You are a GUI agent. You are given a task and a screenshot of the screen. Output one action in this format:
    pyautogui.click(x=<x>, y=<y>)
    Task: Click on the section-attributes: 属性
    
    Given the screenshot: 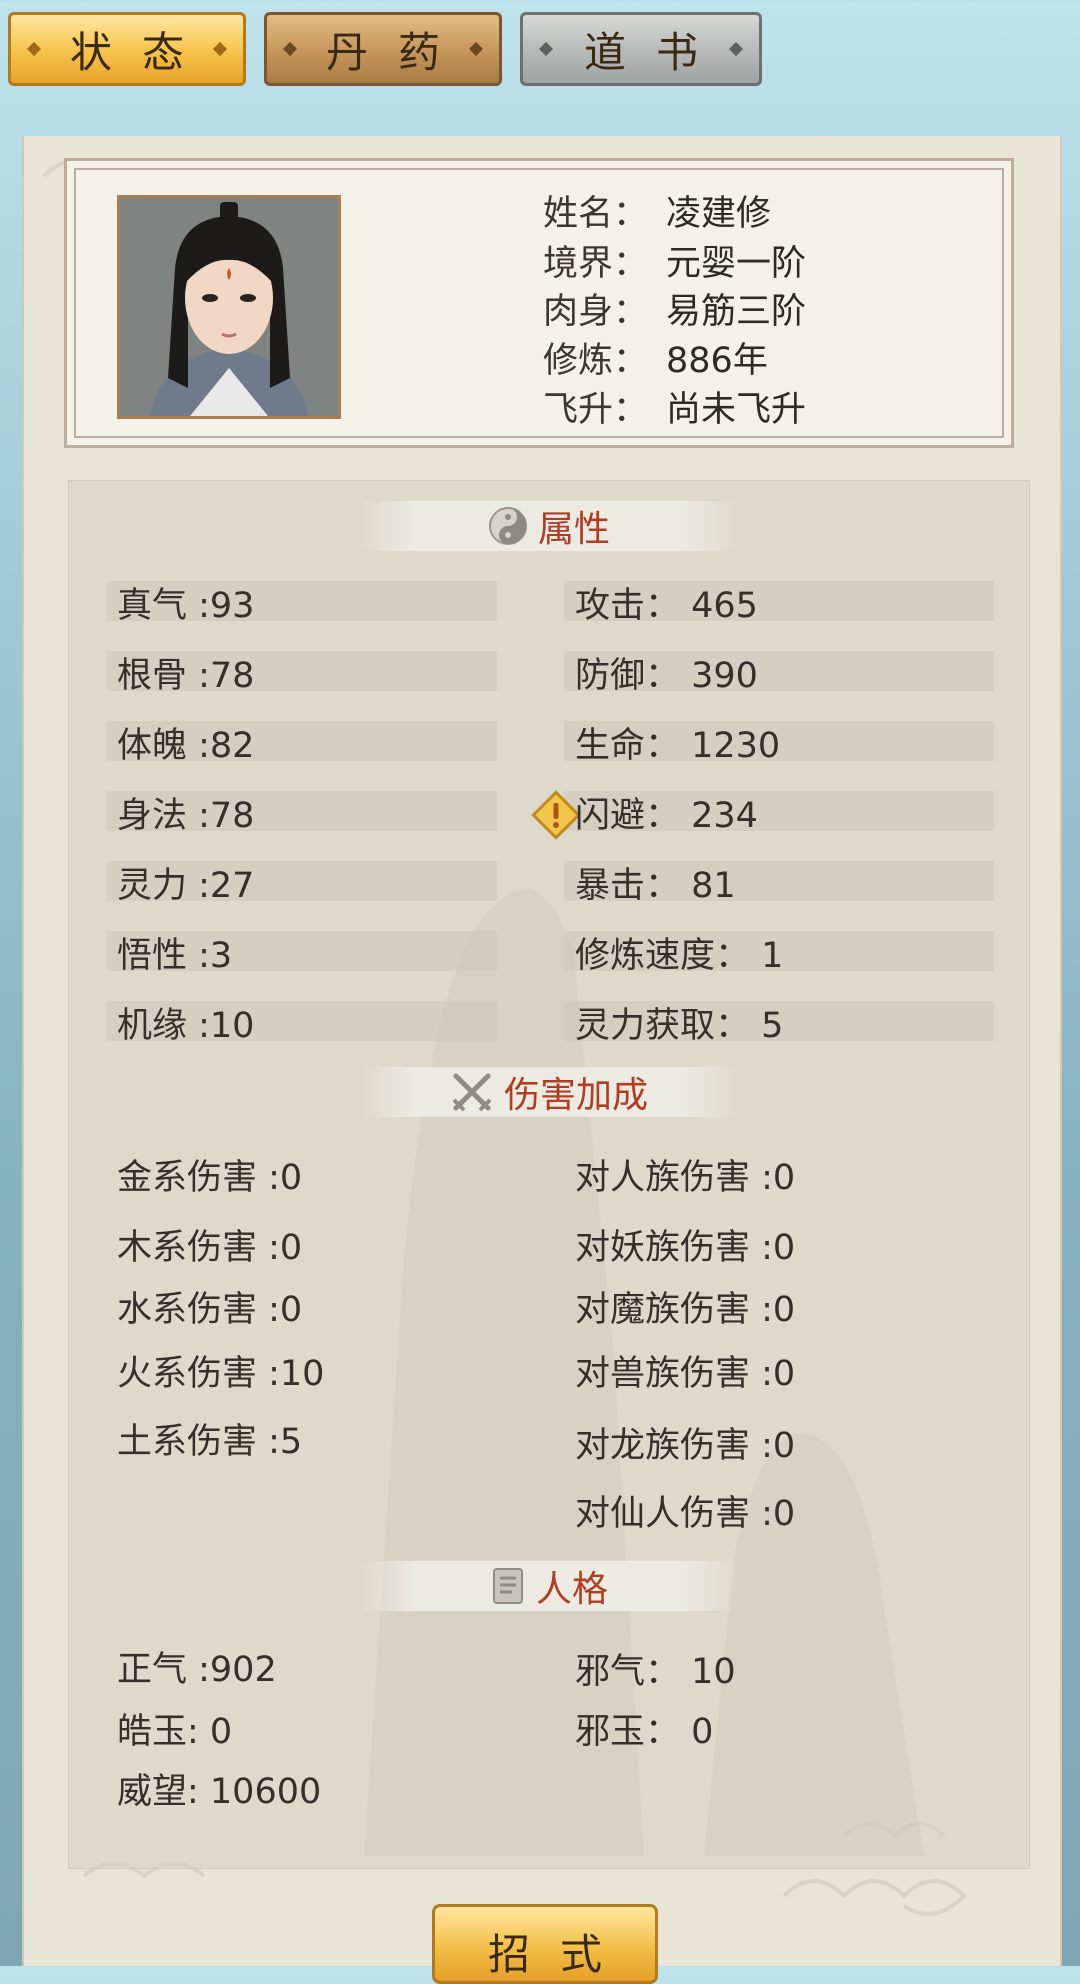 What is the action you would take?
    pyautogui.click(x=549, y=526)
    